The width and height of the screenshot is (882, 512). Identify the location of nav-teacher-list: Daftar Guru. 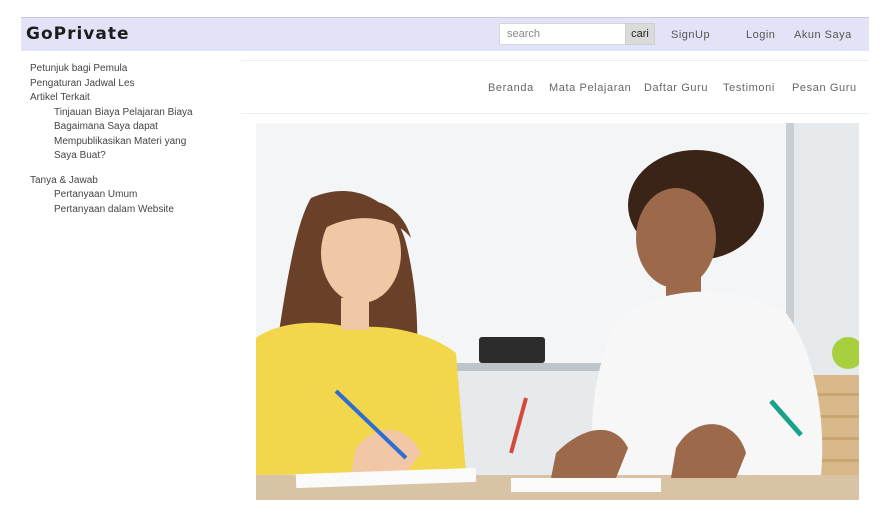
(676, 88).